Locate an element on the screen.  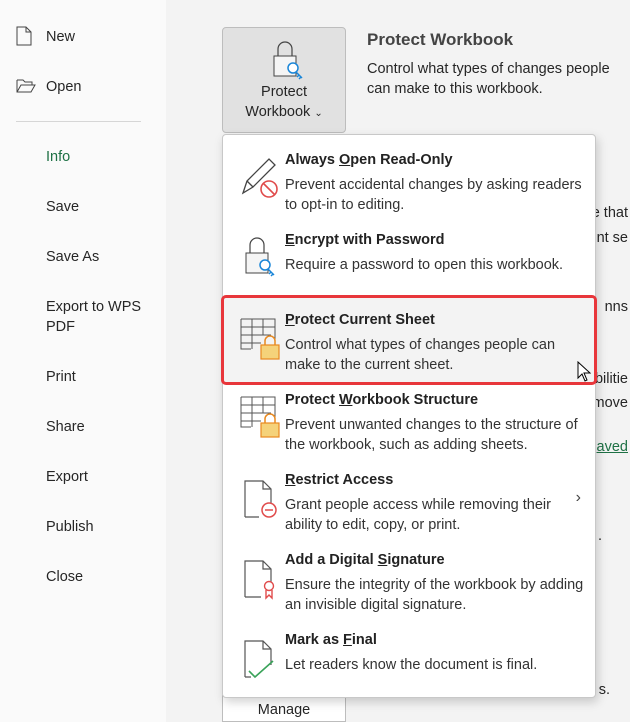
sidebar-item-new: New is located at coordinates (60, 37).